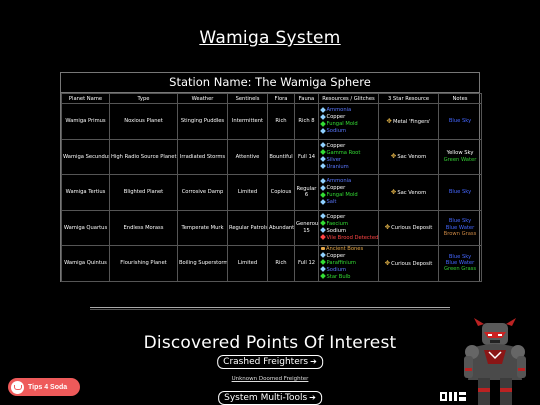  Describe the element at coordinates (247, 227) in the screenshot. I see `sentinels-cell: Regular Patrols` at that location.